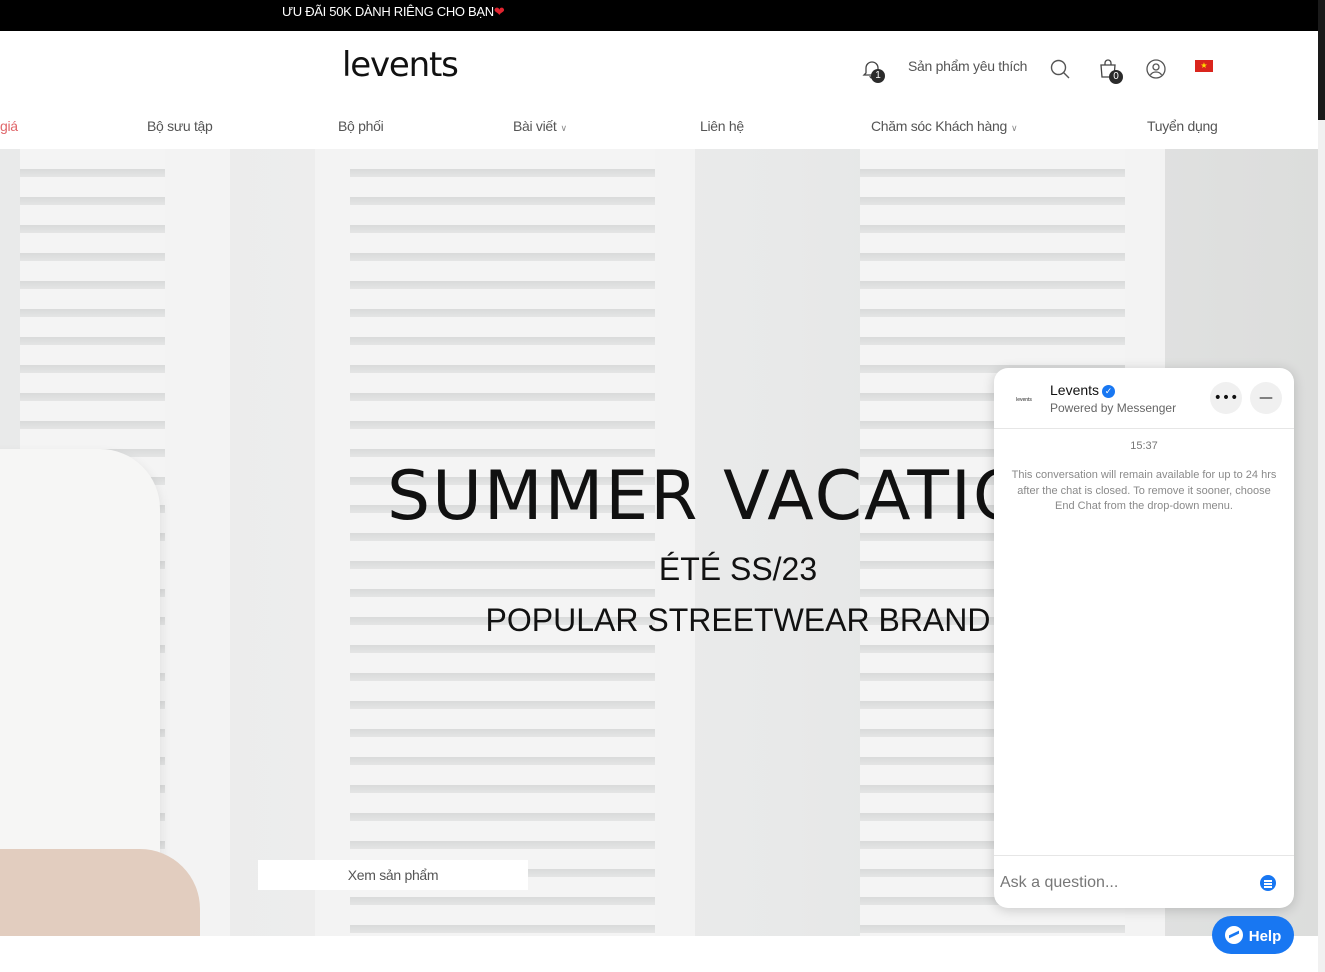 Image resolution: width=1325 pixels, height=972 pixels. Describe the element at coordinates (9, 126) in the screenshot. I see `nav-item-price: giá` at that location.